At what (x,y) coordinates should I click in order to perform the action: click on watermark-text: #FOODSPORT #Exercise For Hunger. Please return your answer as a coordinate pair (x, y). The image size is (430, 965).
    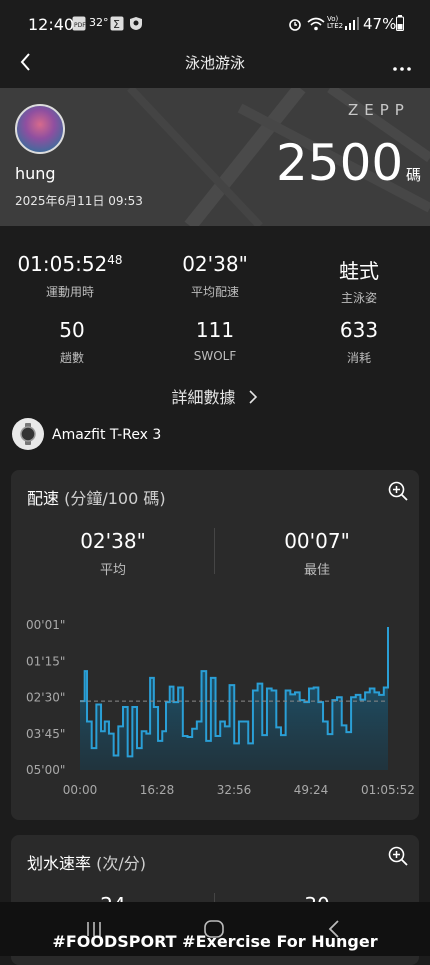
    Looking at the image, I should click on (215, 941).